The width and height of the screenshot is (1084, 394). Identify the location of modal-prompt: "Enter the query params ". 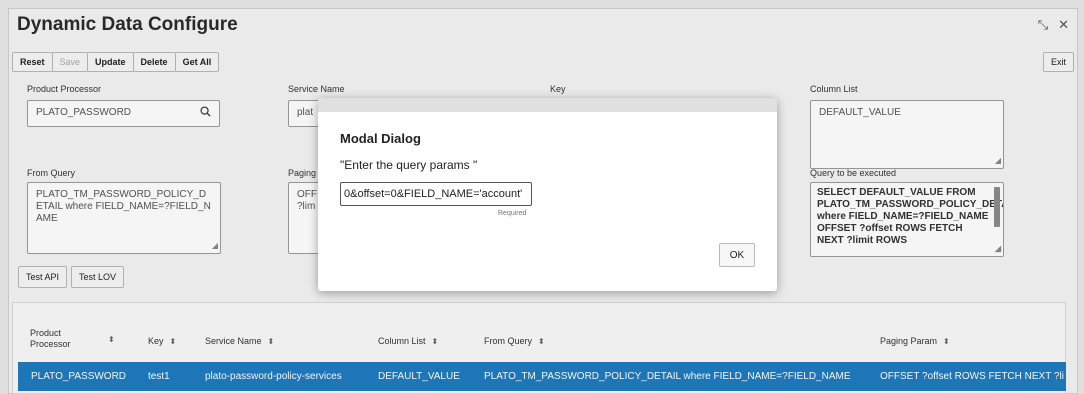
(409, 165).